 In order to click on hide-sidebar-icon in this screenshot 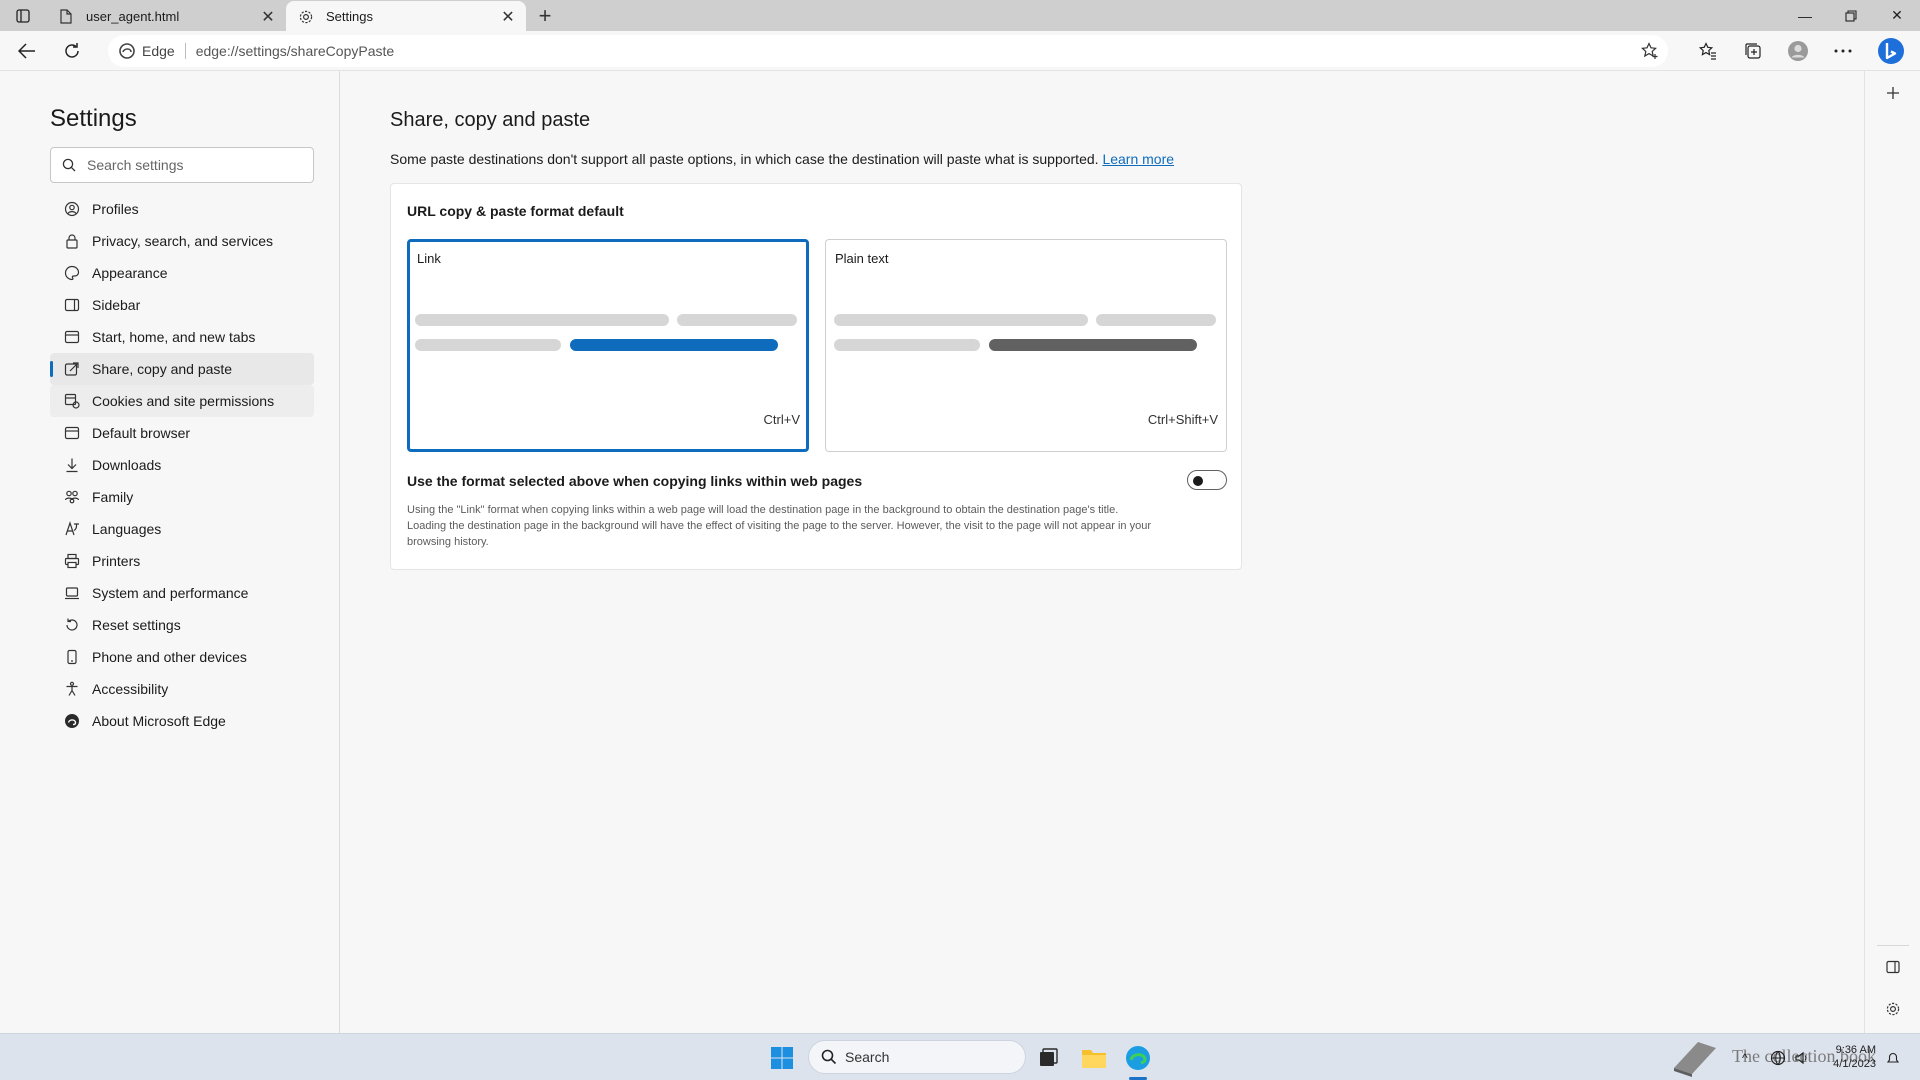, I will do `click(1893, 967)`.